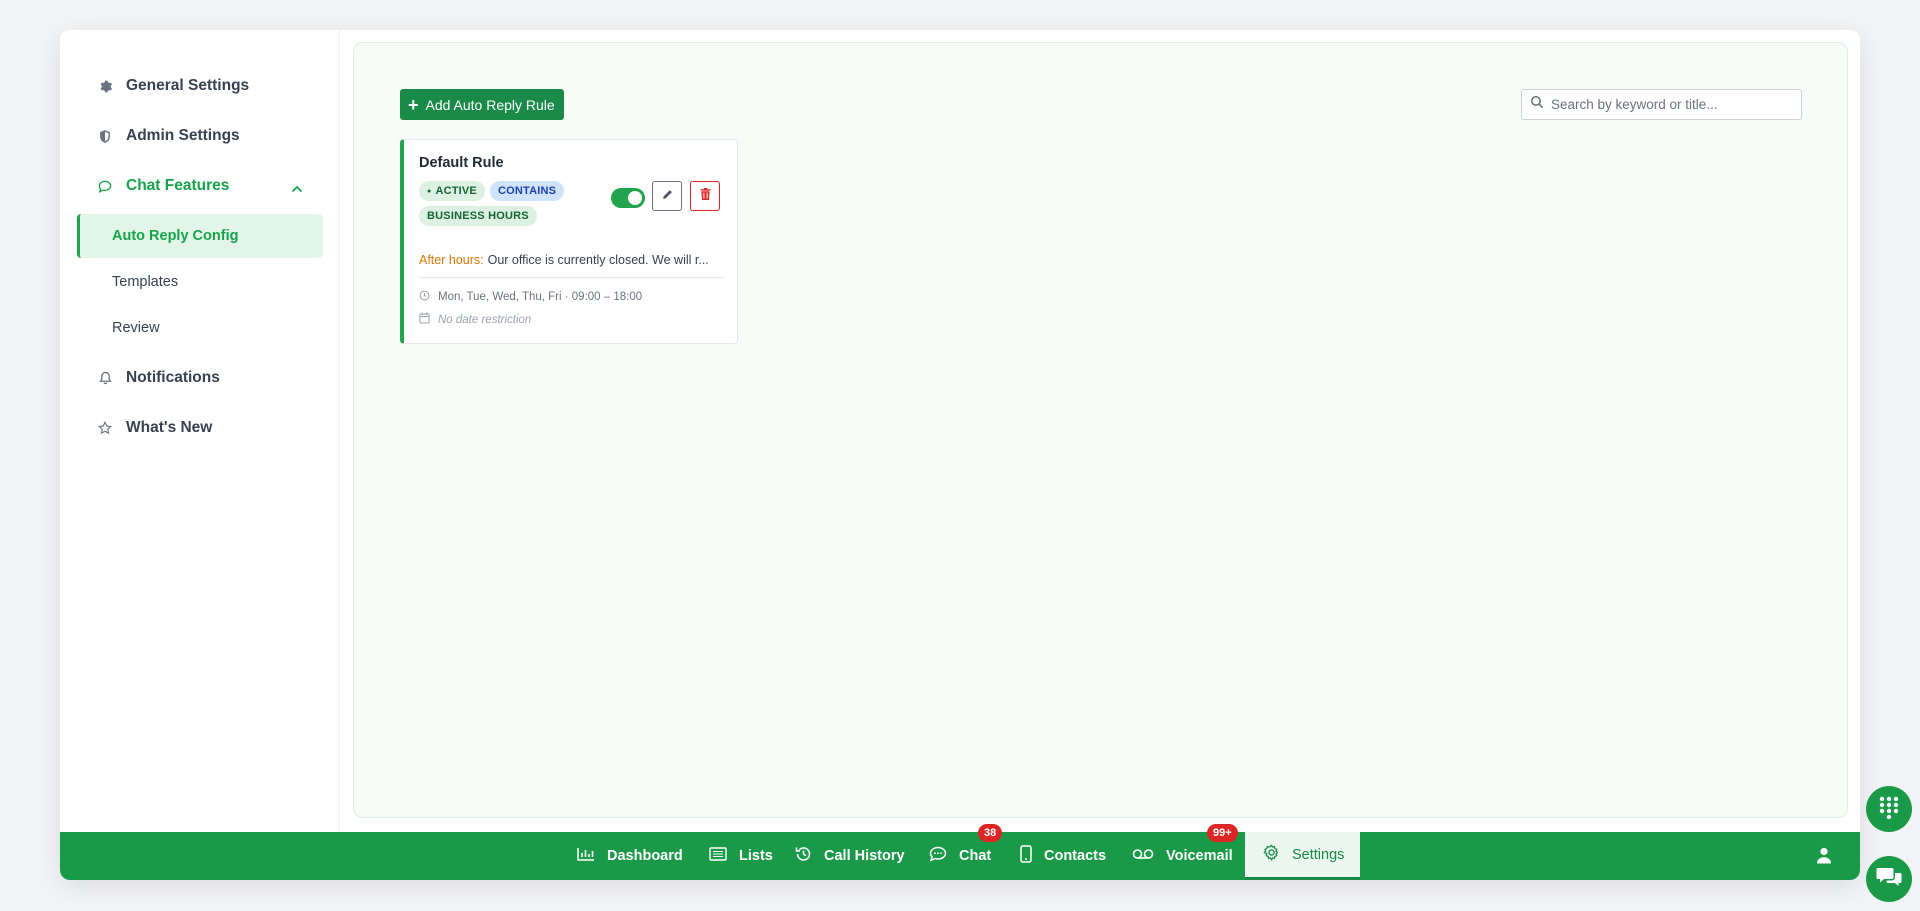 The height and width of the screenshot is (911, 1920). I want to click on nav-label: Voicemail, so click(1199, 856).